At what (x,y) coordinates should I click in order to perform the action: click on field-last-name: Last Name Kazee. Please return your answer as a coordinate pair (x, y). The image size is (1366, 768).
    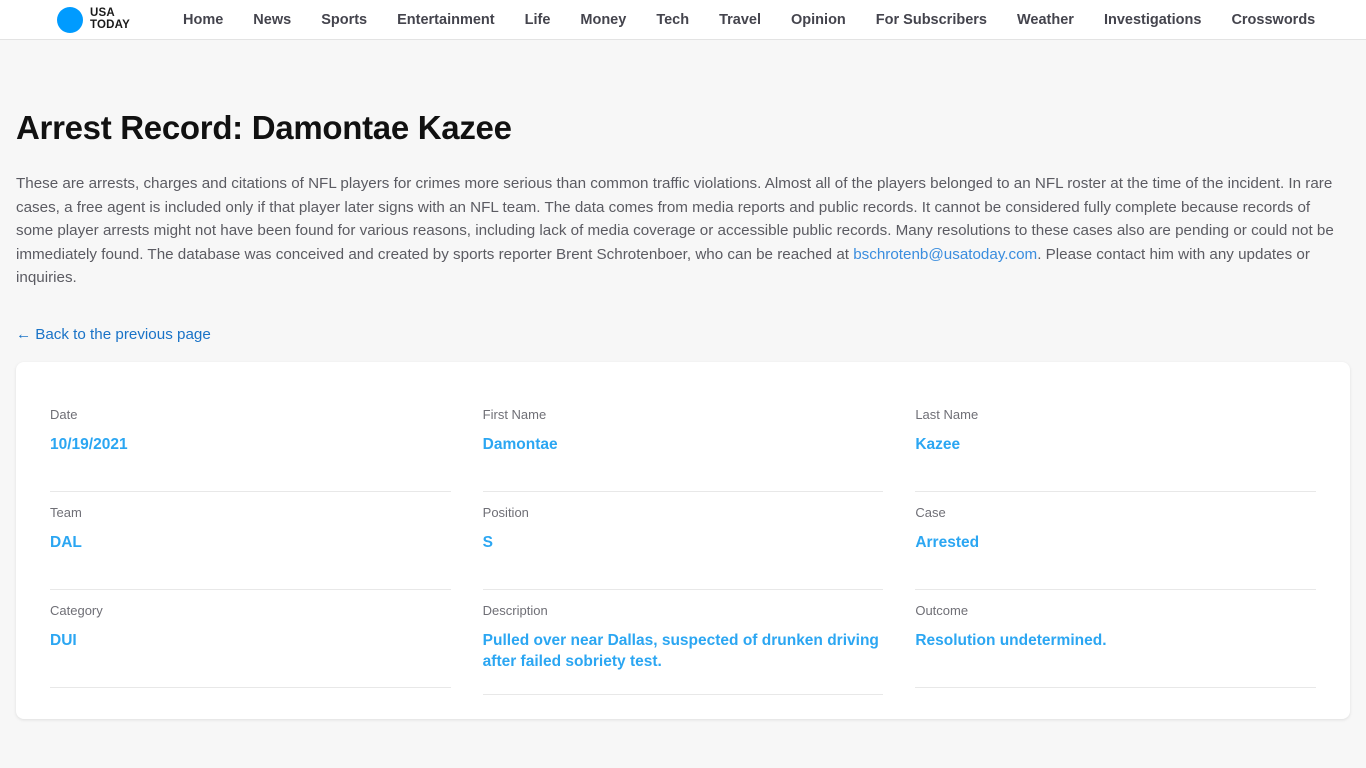
    Looking at the image, I should click on (1115, 443).